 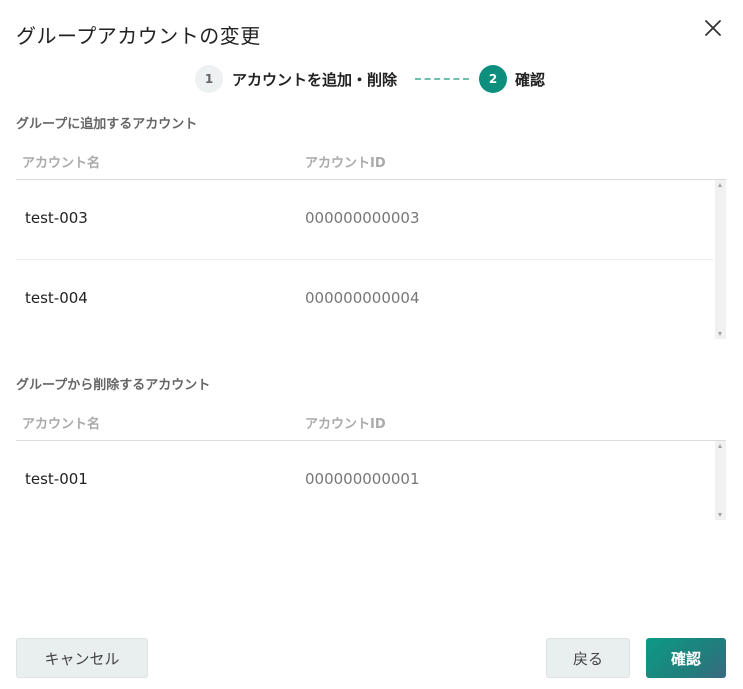 What do you see at coordinates (315, 80) in the screenshot?
I see `step-1-label: アカウントを追加・削除` at bounding box center [315, 80].